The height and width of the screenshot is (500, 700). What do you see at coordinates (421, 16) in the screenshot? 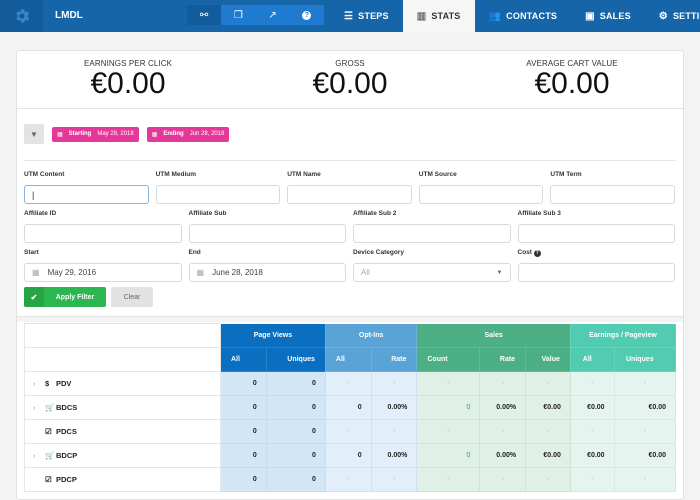
I see `bar-chart-icon: ▥` at bounding box center [421, 16].